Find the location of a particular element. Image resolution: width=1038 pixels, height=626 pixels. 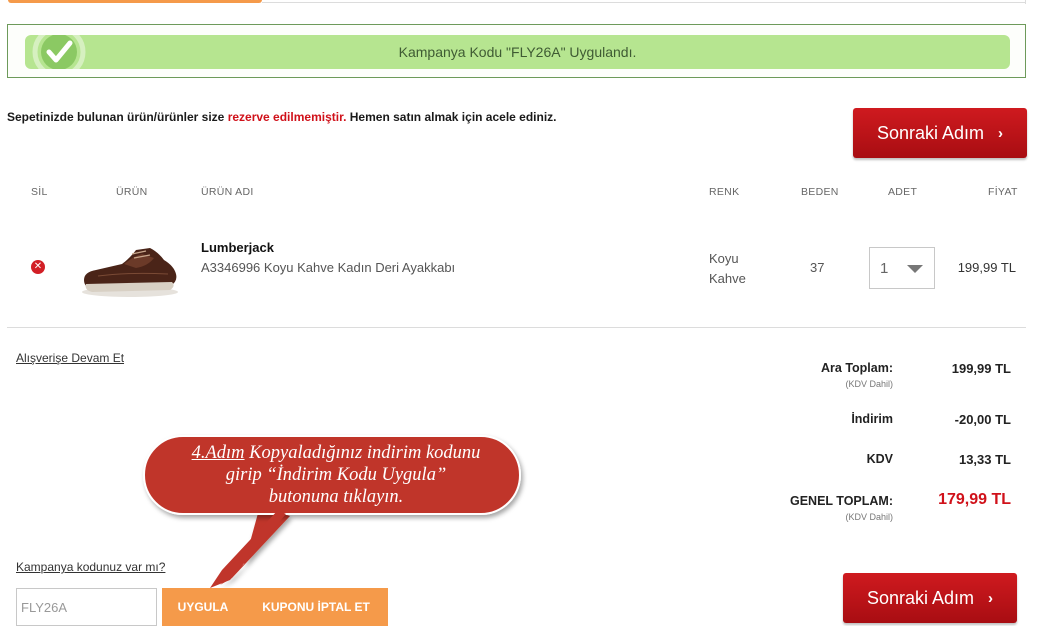

alert-message: Kampanya Kodu "FLY26A" Uygulandı. is located at coordinates (517, 52).